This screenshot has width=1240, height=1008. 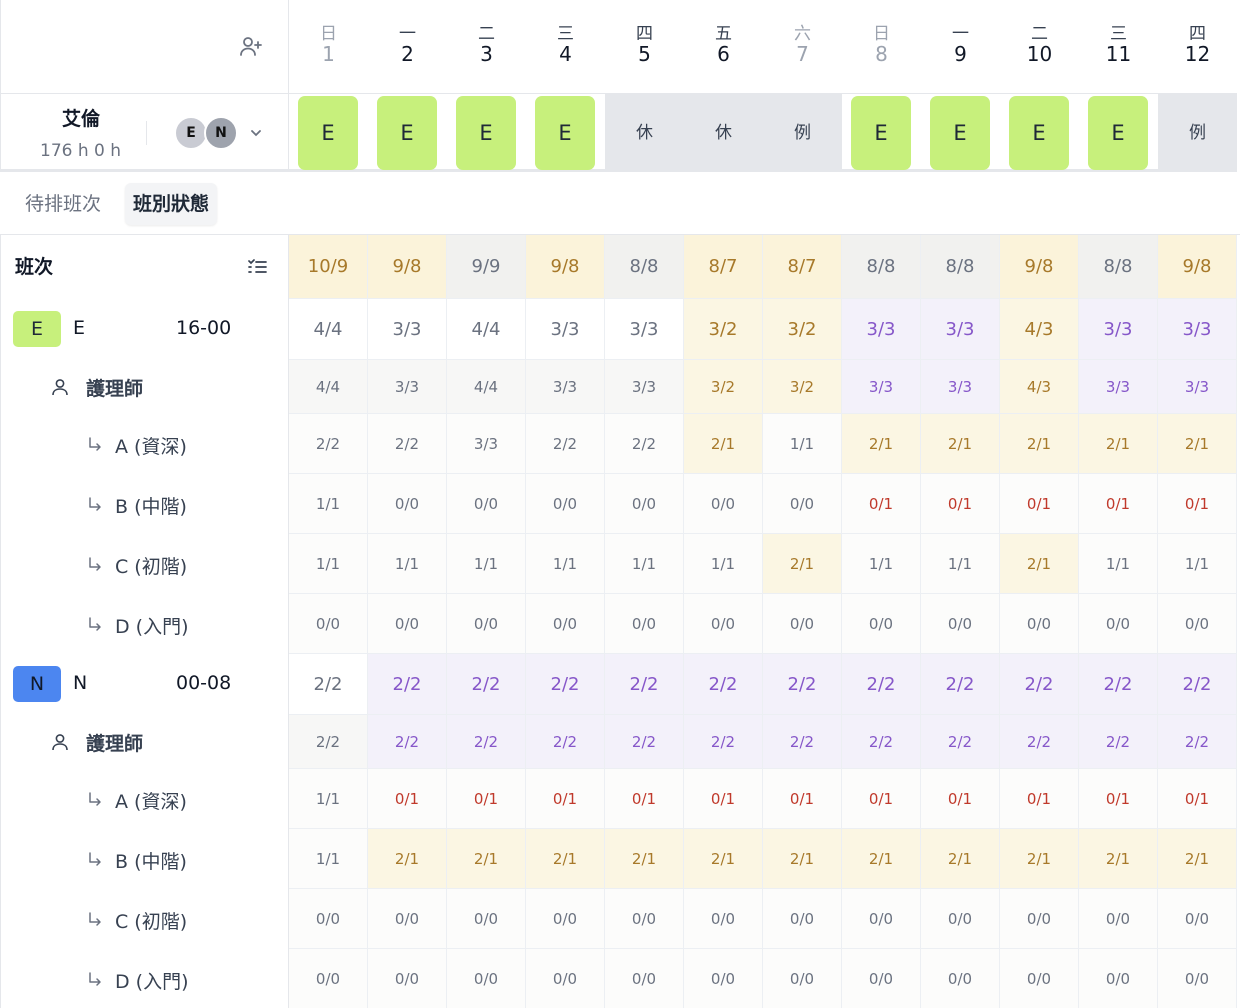 What do you see at coordinates (37, 684) in the screenshot?
I see `shift-badge: N` at bounding box center [37, 684].